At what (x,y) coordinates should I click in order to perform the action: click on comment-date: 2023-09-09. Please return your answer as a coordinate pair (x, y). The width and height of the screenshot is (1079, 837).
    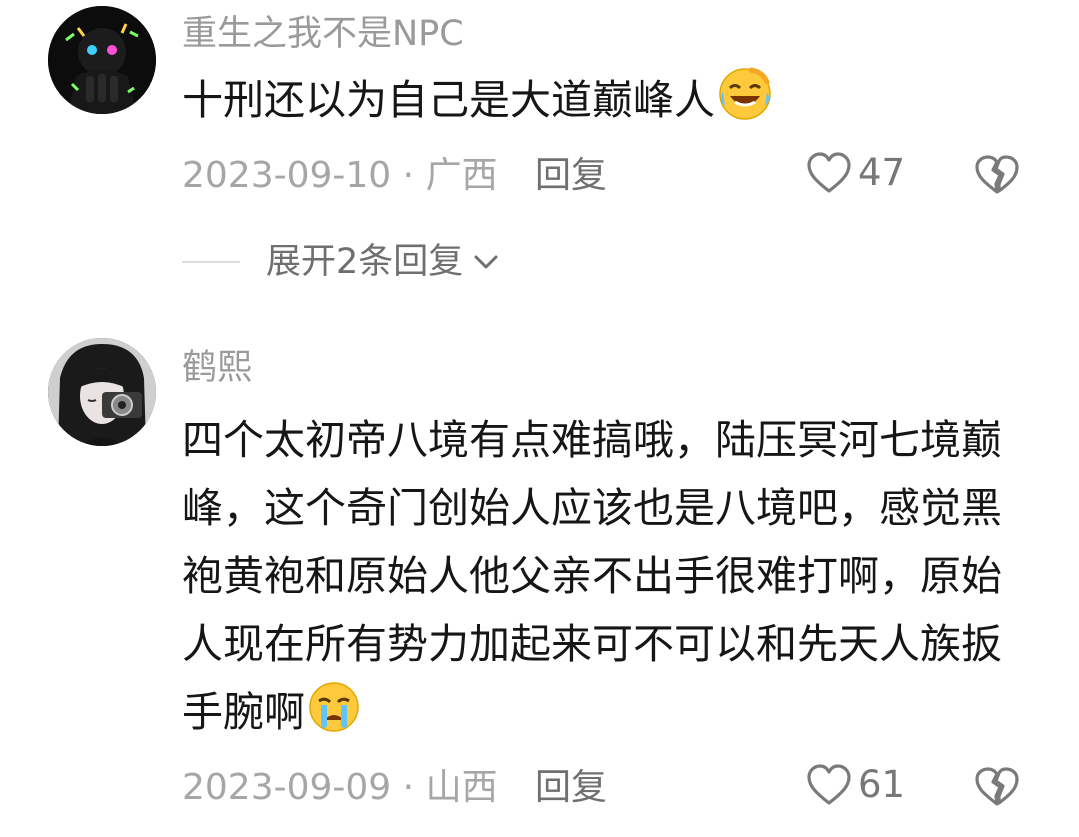
    Looking at the image, I should click on (287, 787).